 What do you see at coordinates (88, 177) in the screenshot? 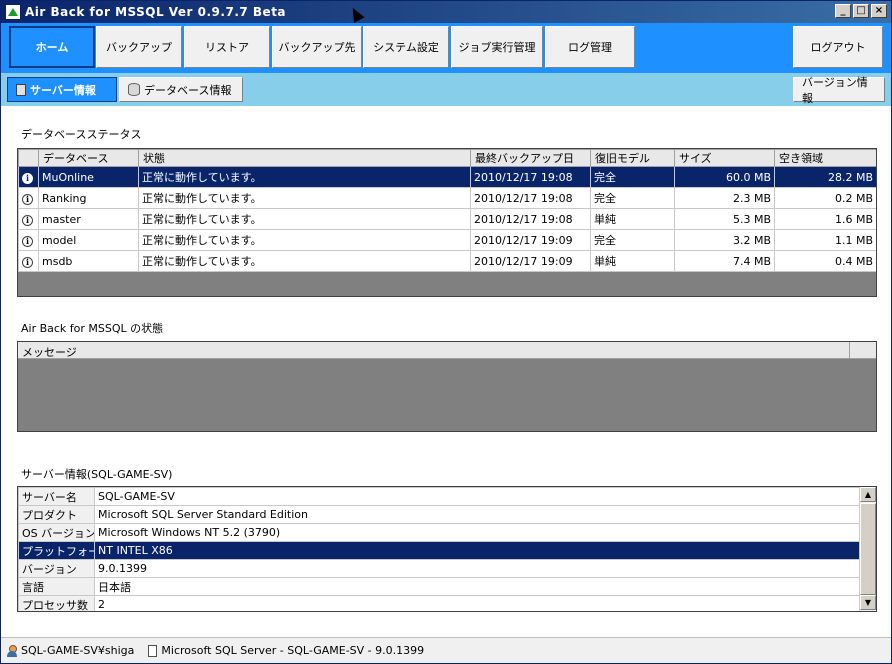
I see `cell-database: MuOnline` at bounding box center [88, 177].